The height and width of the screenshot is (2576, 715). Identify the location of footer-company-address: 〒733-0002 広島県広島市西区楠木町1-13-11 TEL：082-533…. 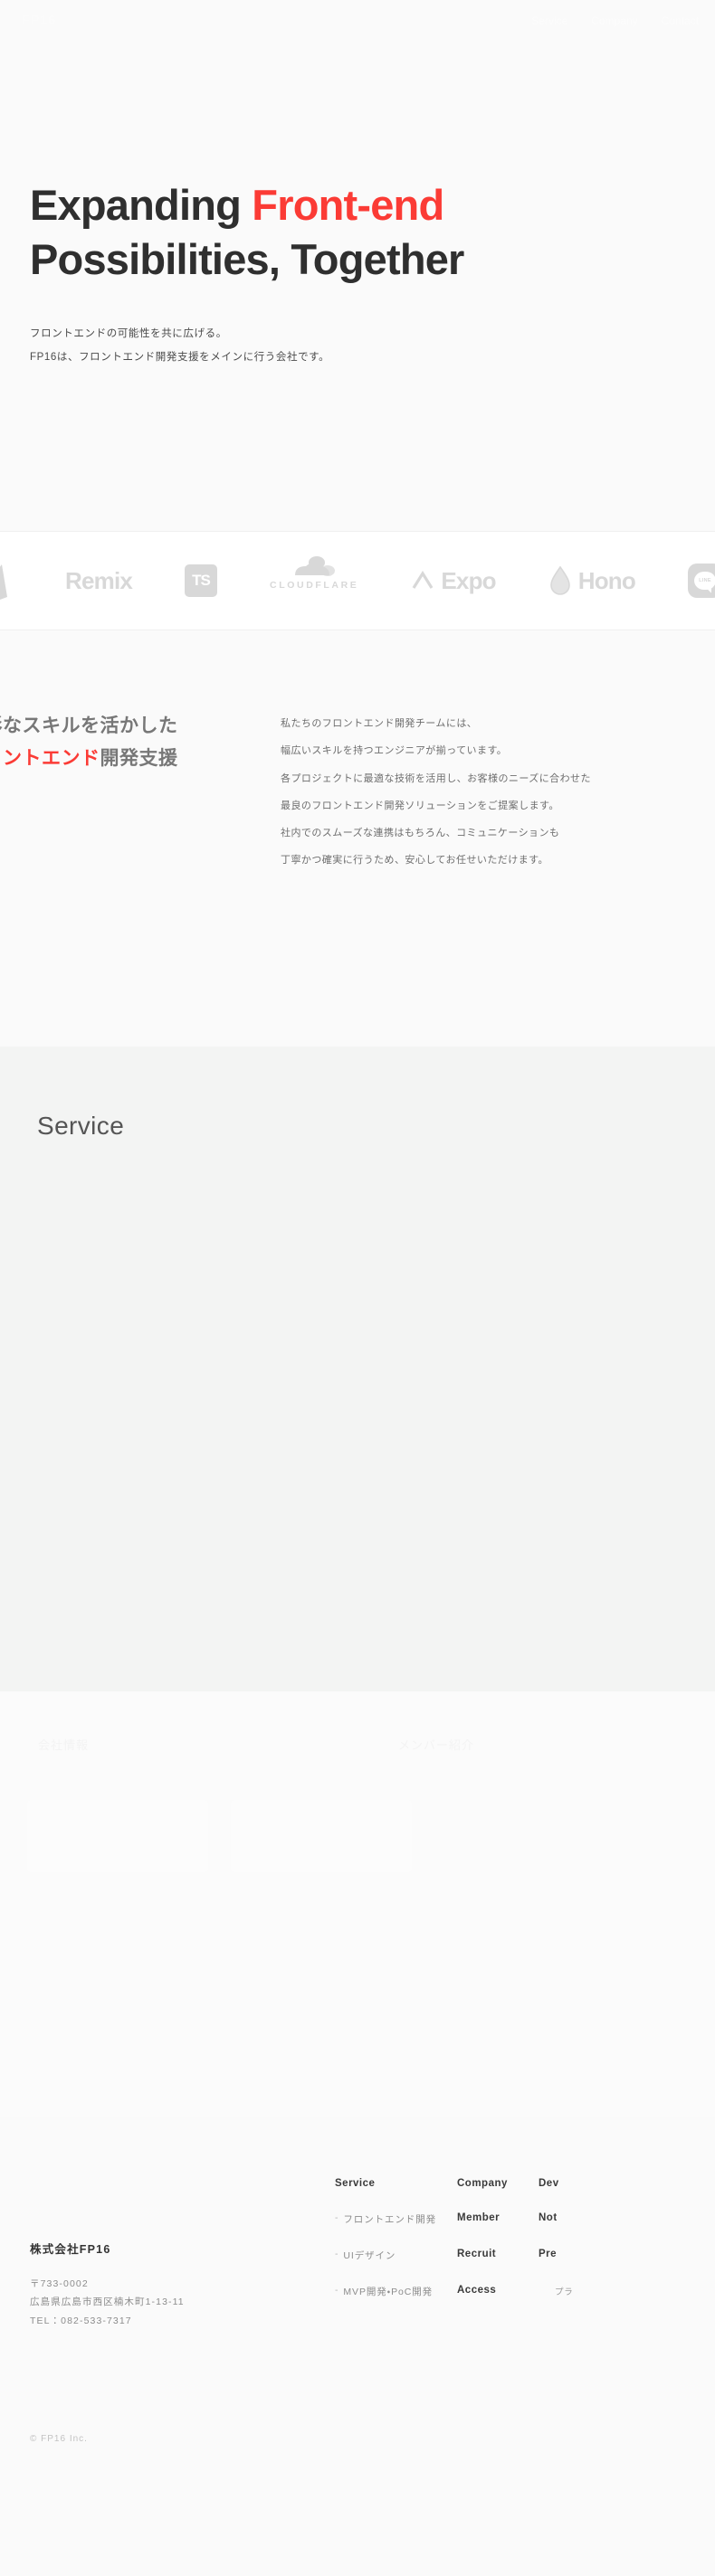
(182, 2302).